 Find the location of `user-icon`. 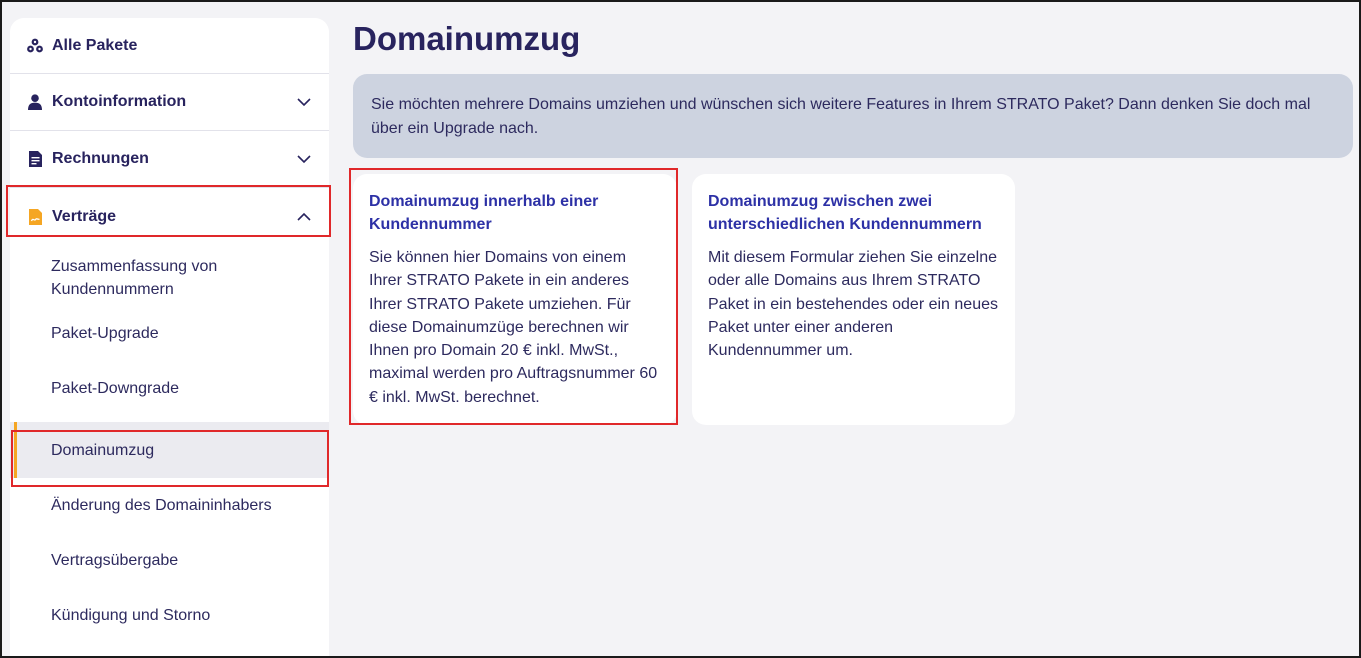

user-icon is located at coordinates (35, 102).